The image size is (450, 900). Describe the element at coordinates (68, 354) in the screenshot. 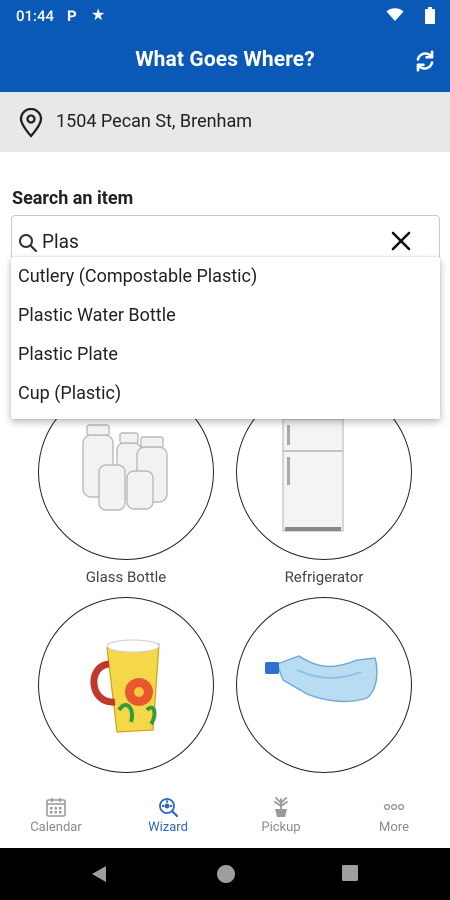

I see `suggestion-item: Plastic Plate` at that location.